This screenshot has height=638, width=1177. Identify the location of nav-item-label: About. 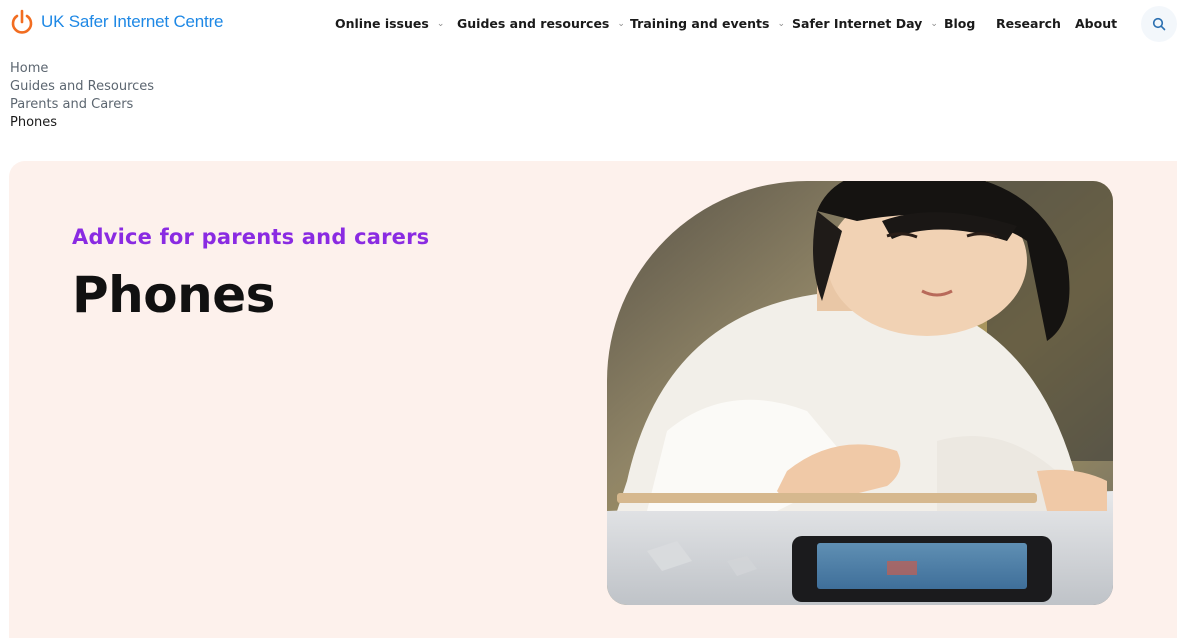
(1096, 23).